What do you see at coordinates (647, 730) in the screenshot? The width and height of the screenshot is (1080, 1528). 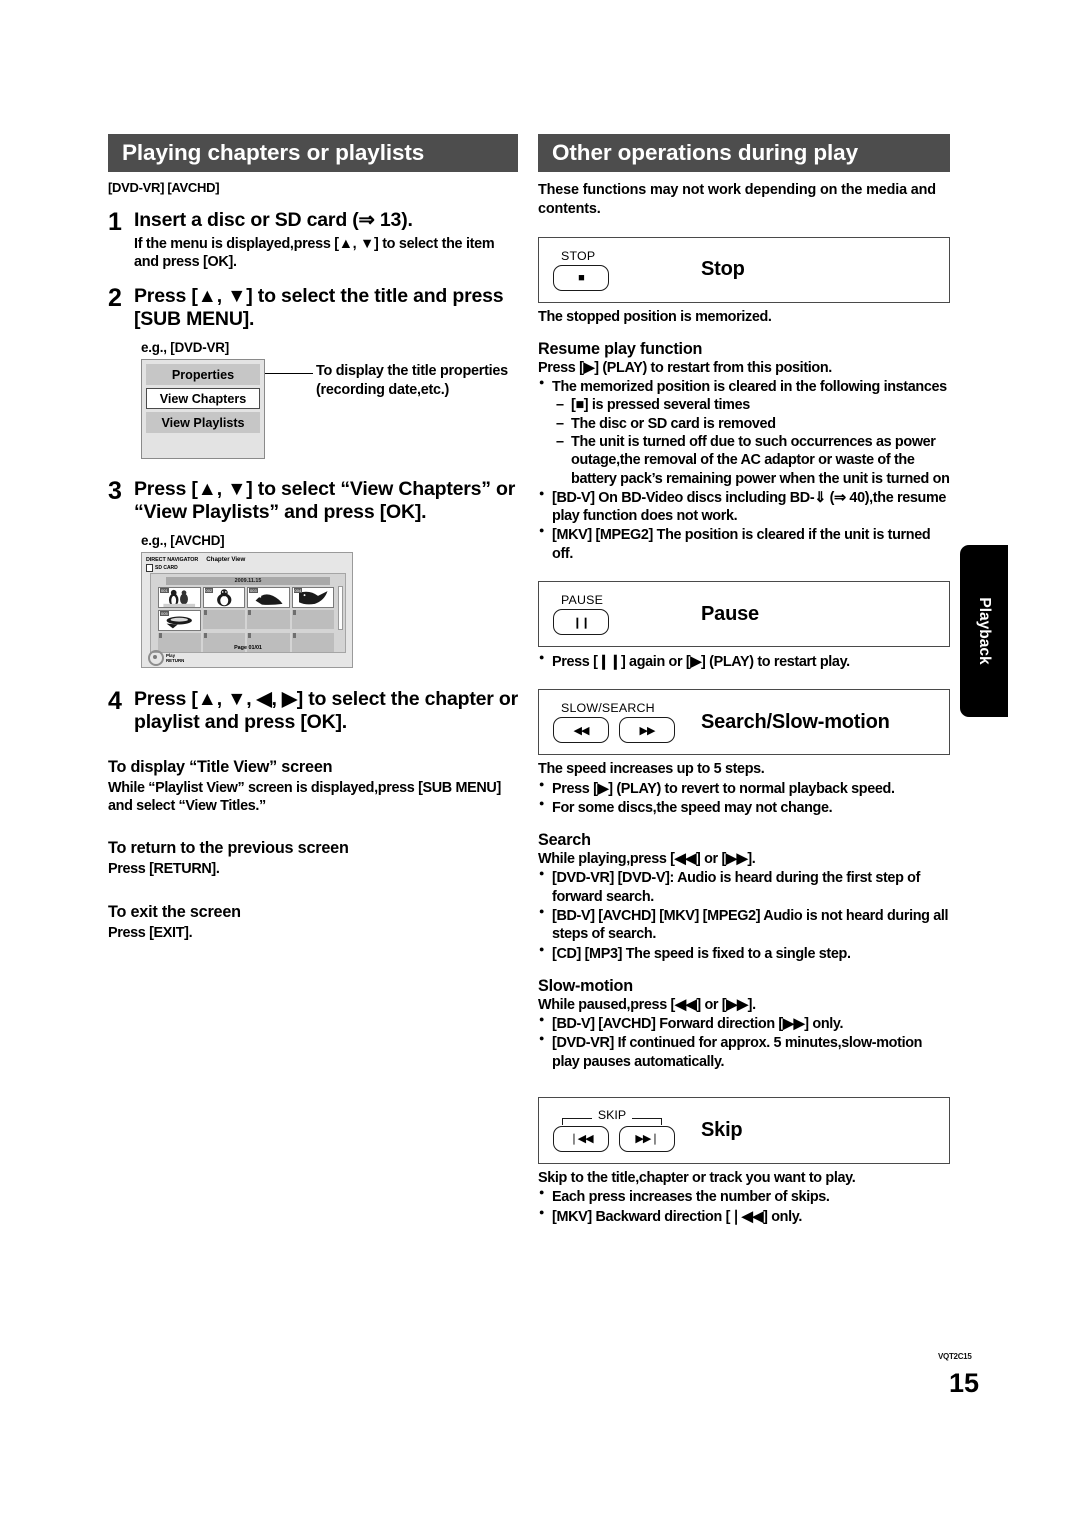 I see `search-forward-button: ▶▶` at bounding box center [647, 730].